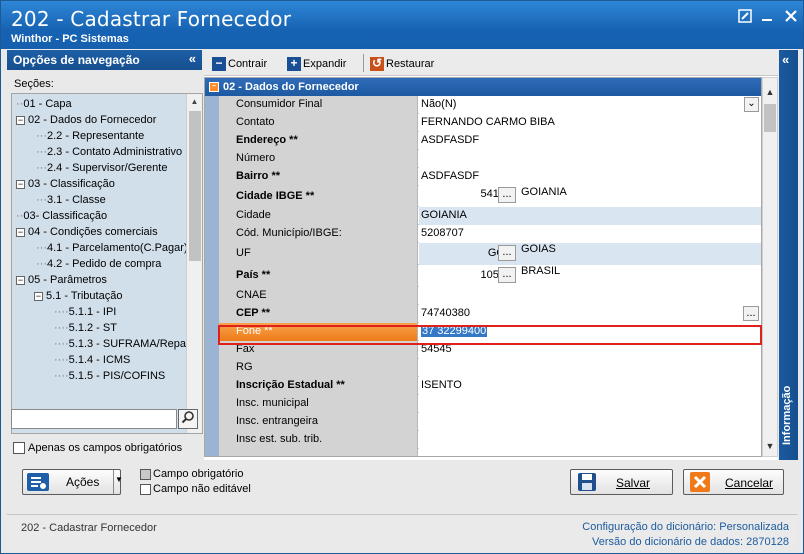 This screenshot has height=554, width=804. I want to click on window-subtitle: Winthor - PC Sistemas, so click(70, 39).